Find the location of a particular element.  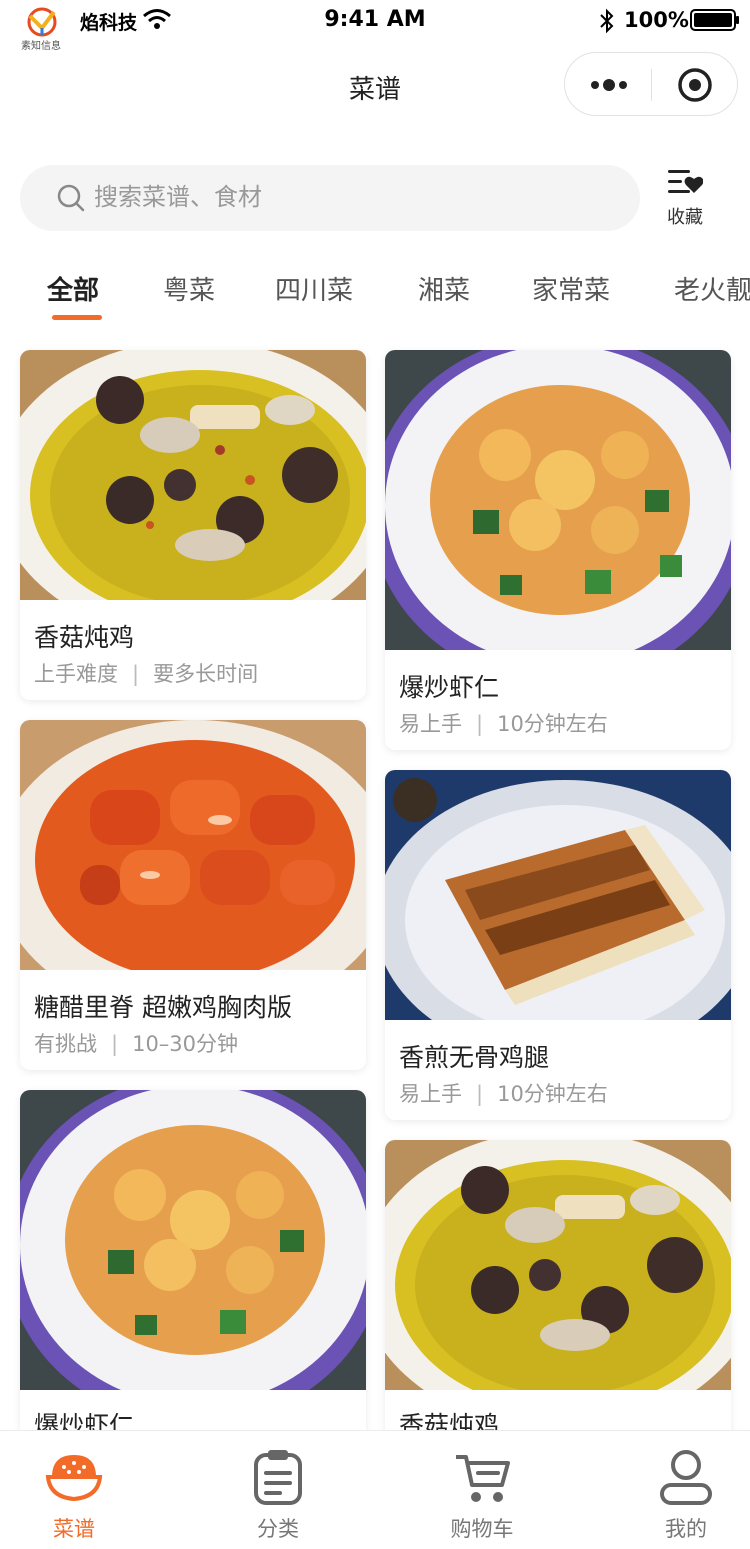

category-tabs: 全部 粤菜 四川菜 湘菜 家常菜 老火靓 is located at coordinates (375, 295).